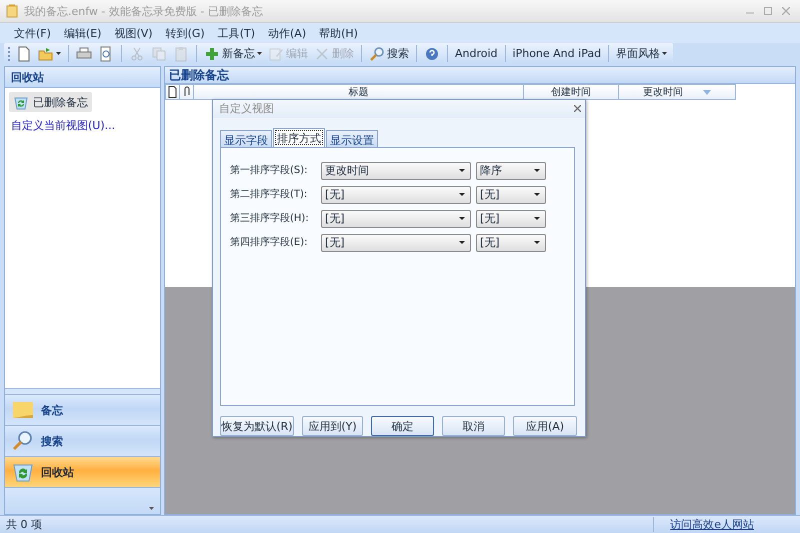  I want to click on toolbar-button: iPhone And iPad, so click(557, 53).